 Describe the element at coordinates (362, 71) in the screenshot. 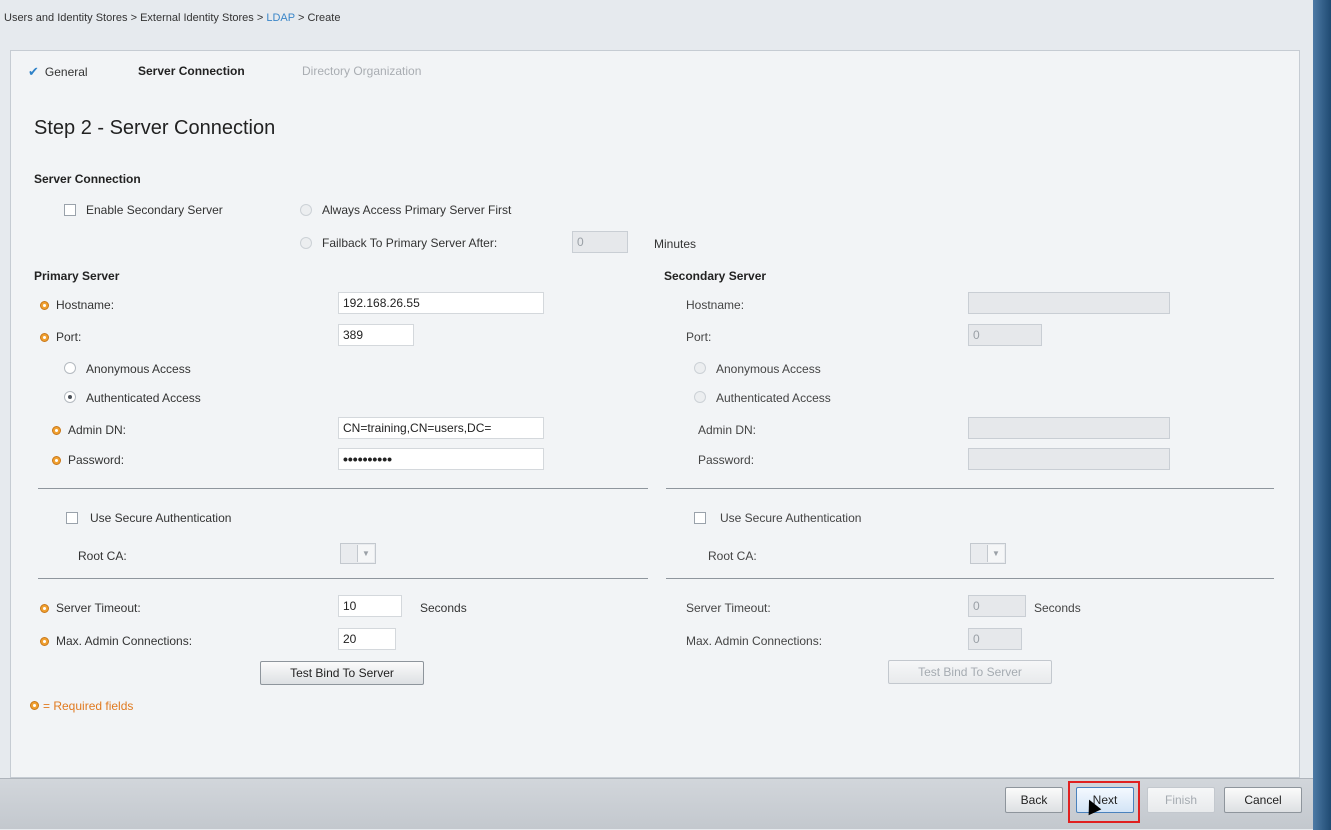

I see `wizard-step-directory-organization: Directory Organization` at that location.